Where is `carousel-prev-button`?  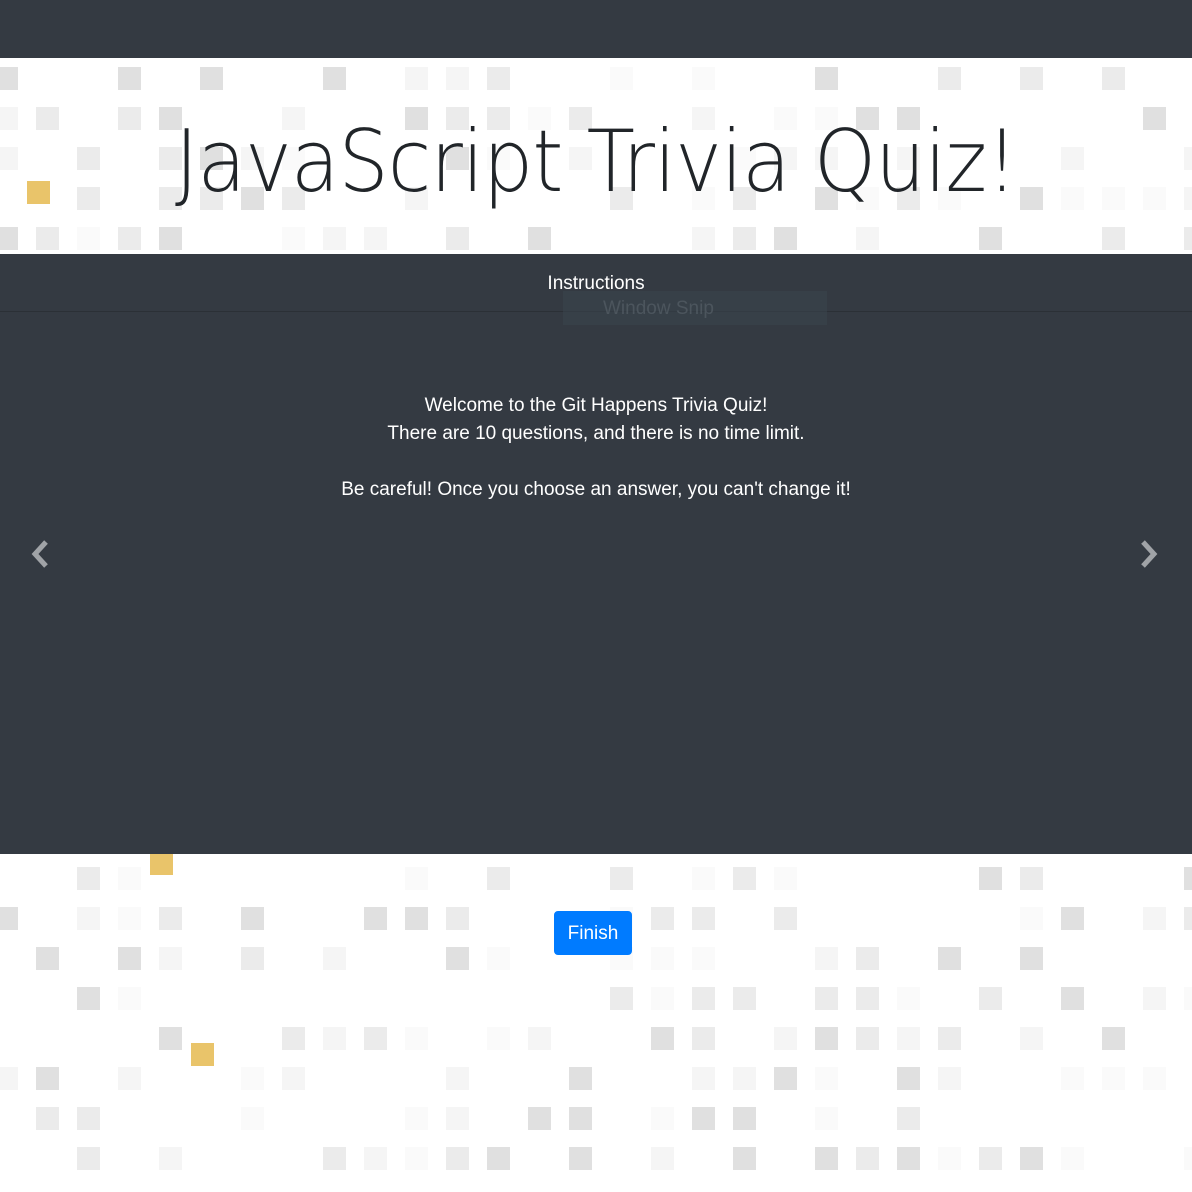 carousel-prev-button is located at coordinates (40, 554).